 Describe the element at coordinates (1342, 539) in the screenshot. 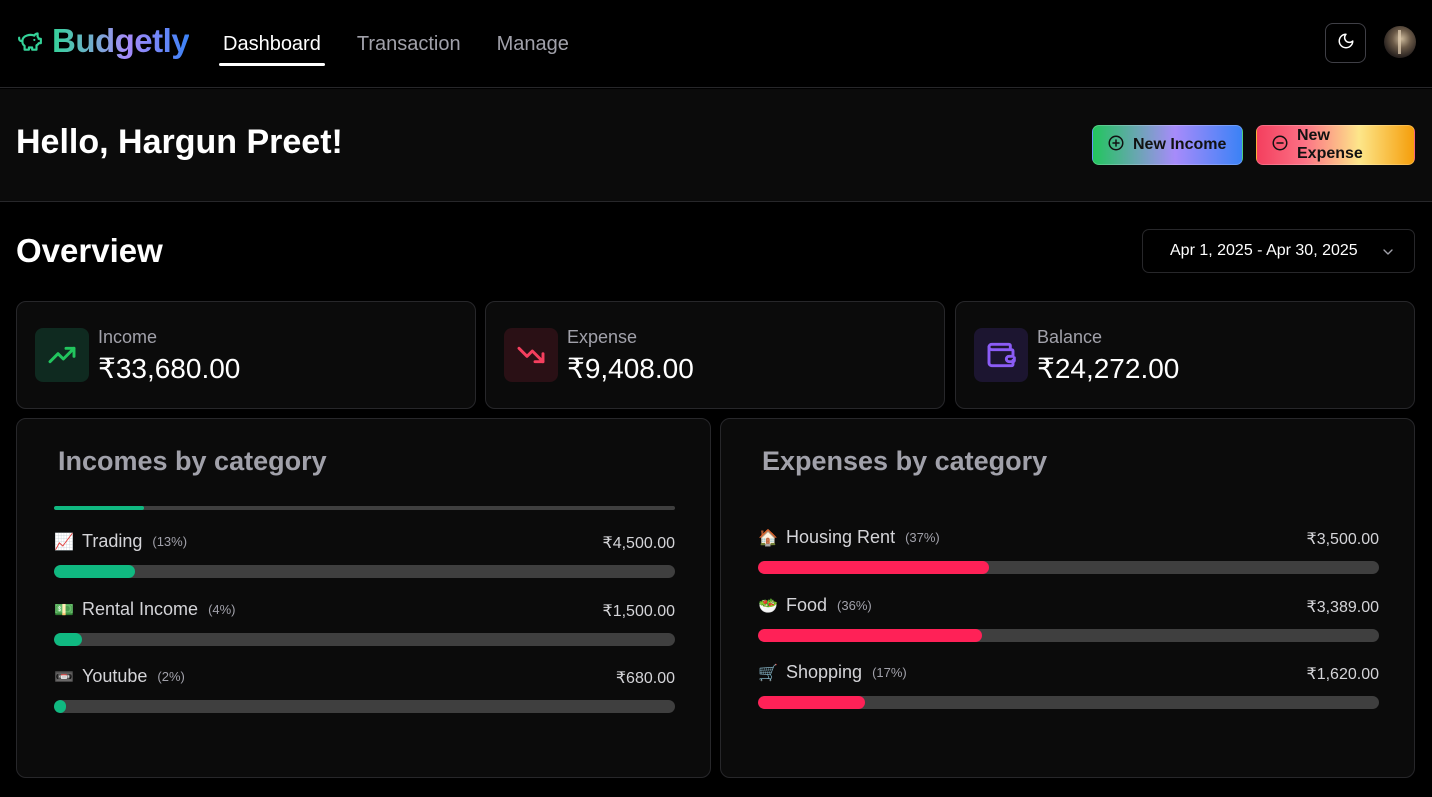

I see `category-amount: ₹3,500.00` at that location.